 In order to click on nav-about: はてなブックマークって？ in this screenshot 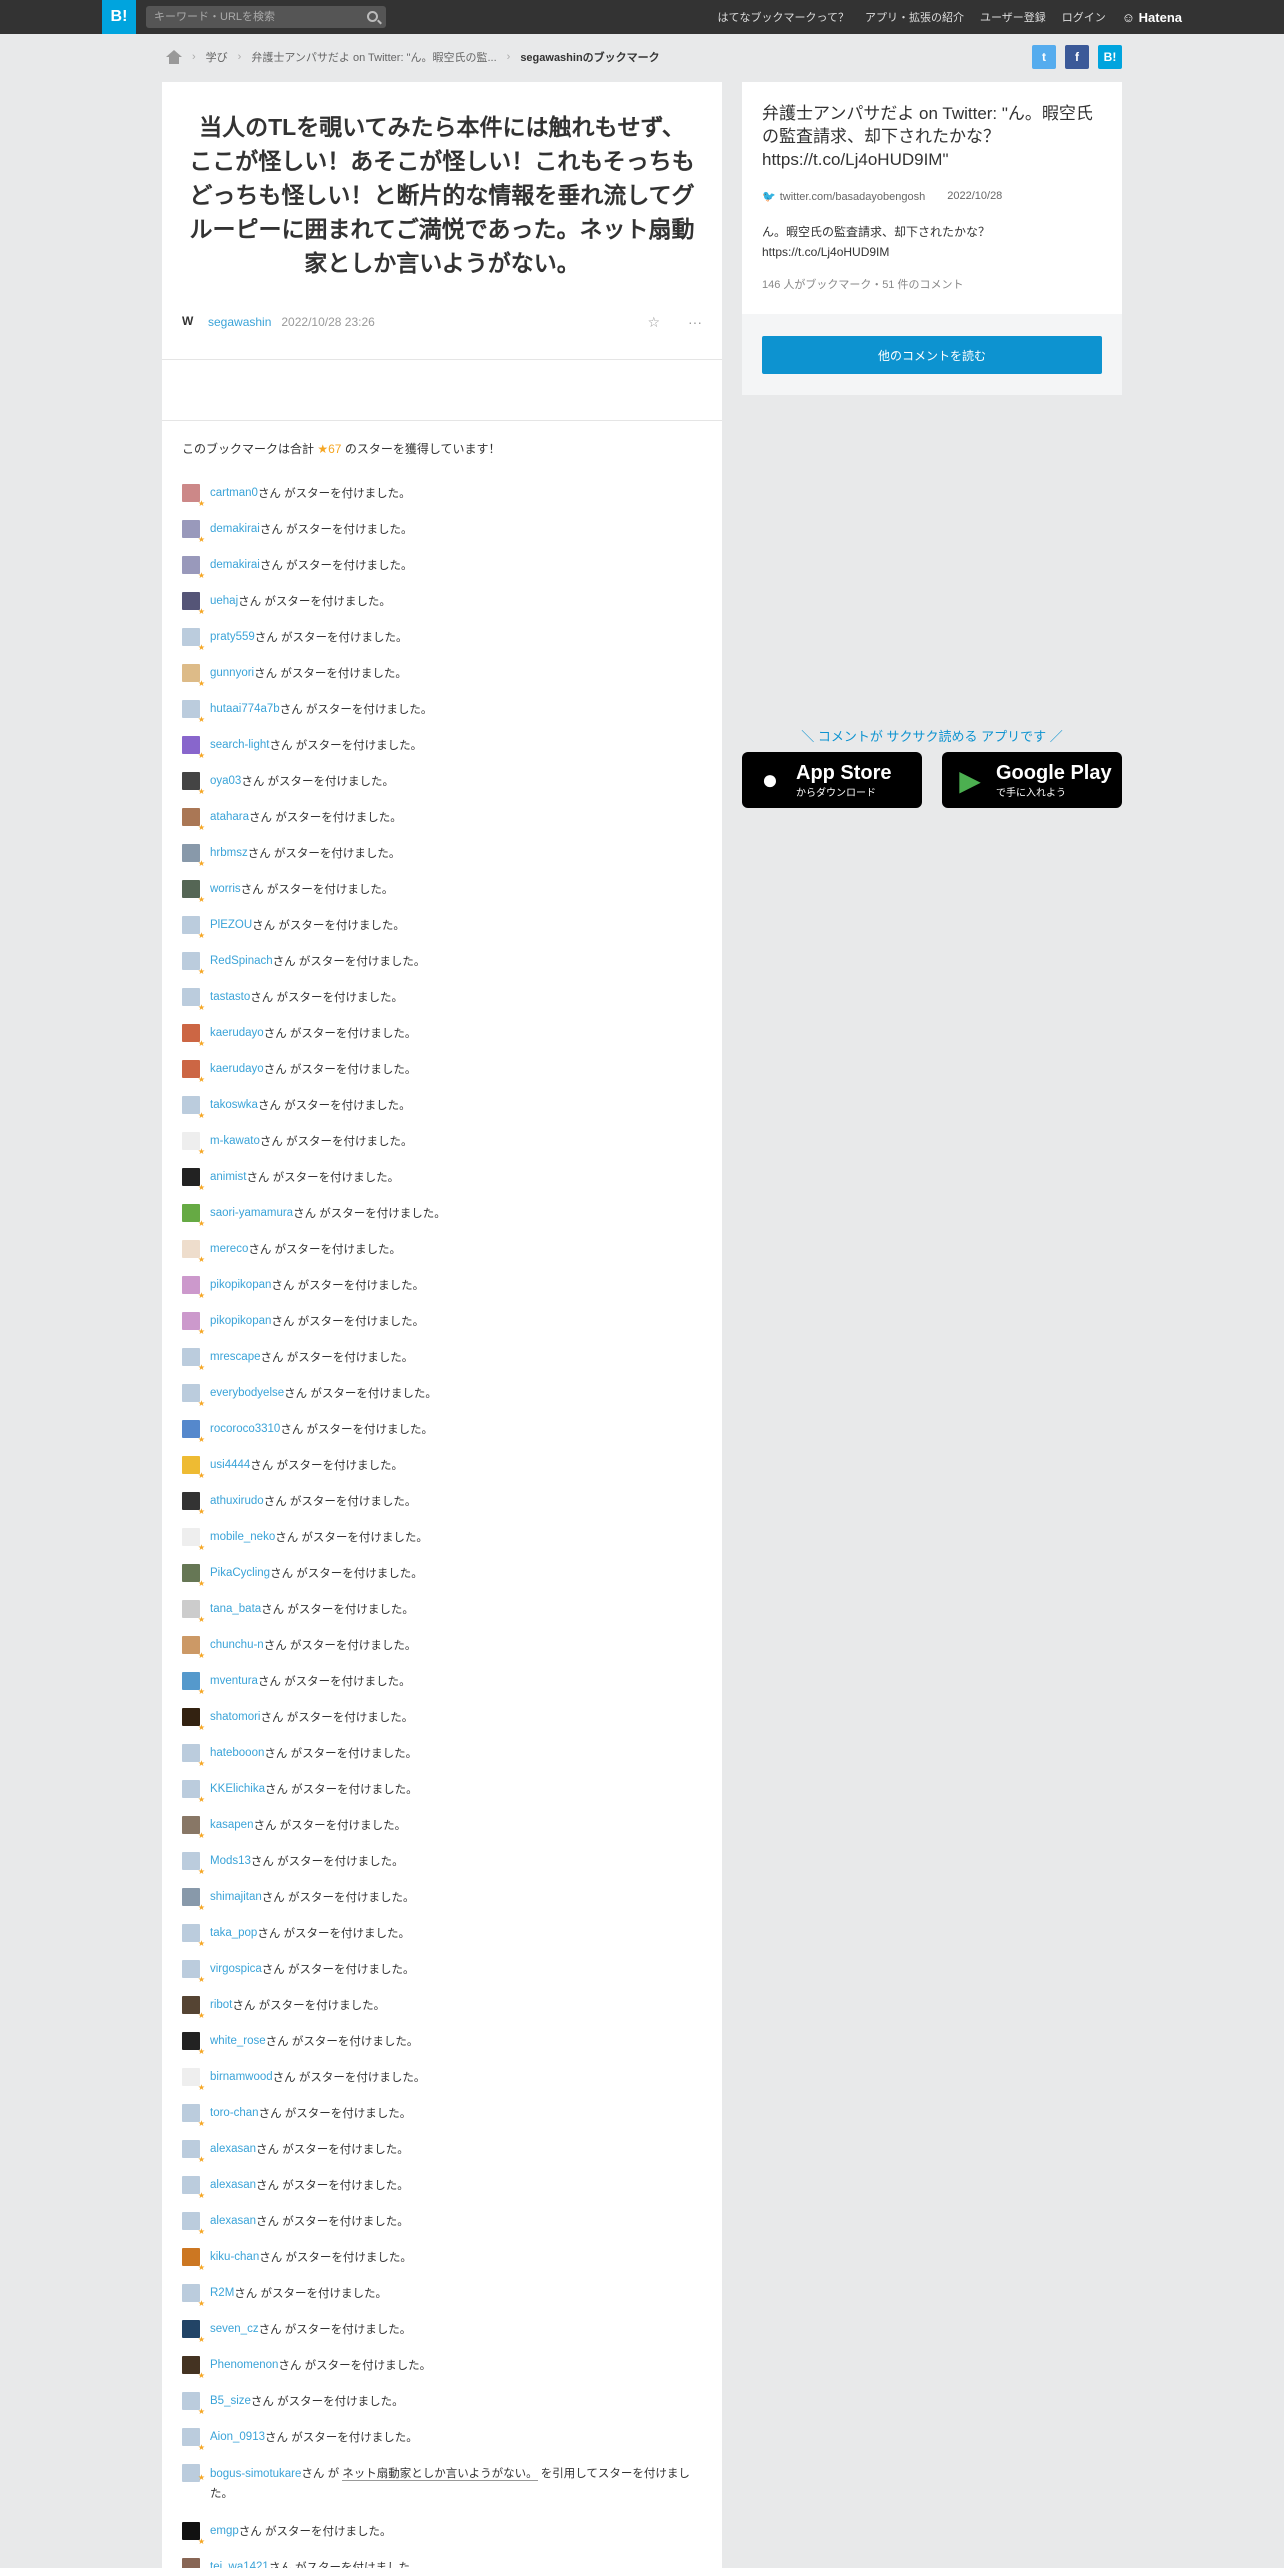, I will do `click(783, 17)`.